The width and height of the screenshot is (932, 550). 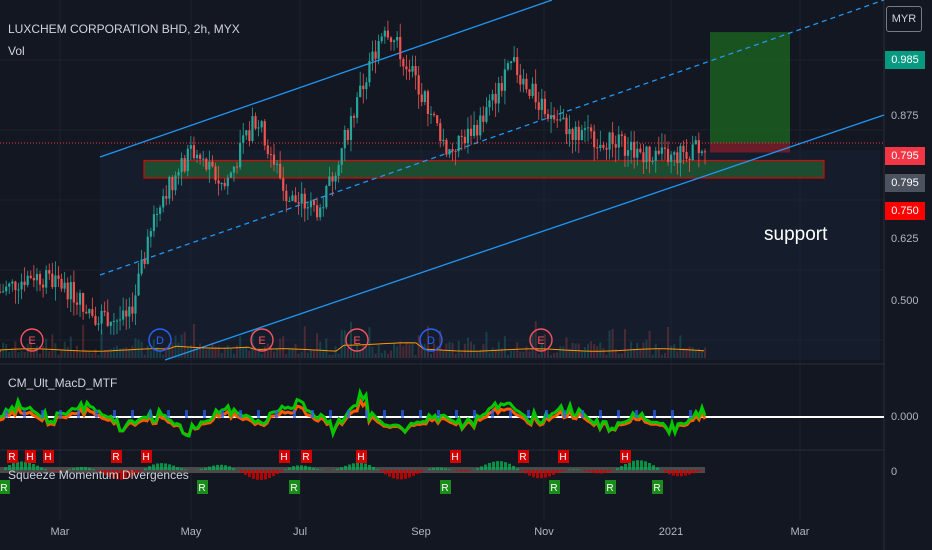 I want to click on symbol-title: LUXCHEM CORPORATION BHD, 2h, MYX, so click(x=124, y=29).